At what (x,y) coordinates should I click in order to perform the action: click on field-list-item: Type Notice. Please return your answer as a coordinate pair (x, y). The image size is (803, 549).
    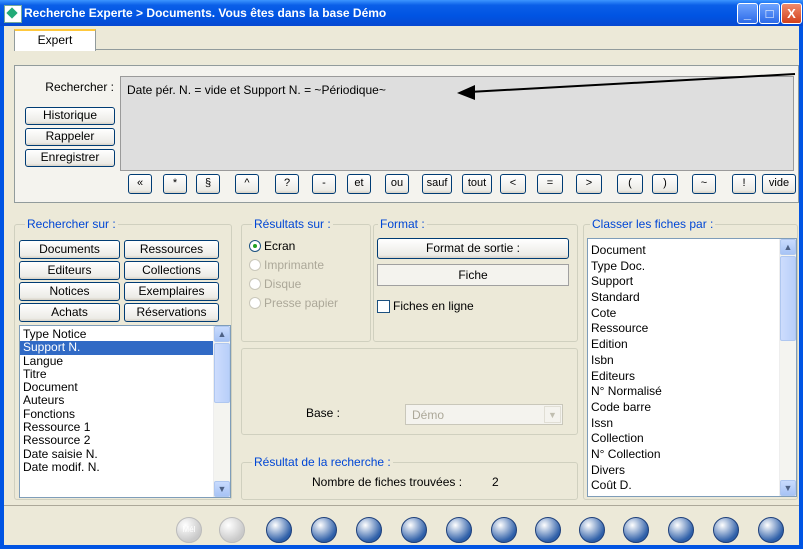
    Looking at the image, I should click on (116, 334).